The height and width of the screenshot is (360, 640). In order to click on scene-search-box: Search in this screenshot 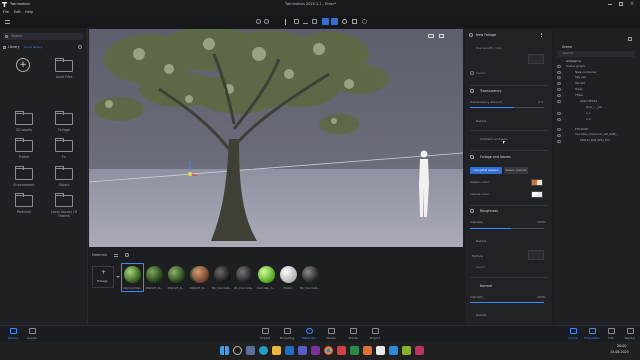, I will do `click(596, 54)`.